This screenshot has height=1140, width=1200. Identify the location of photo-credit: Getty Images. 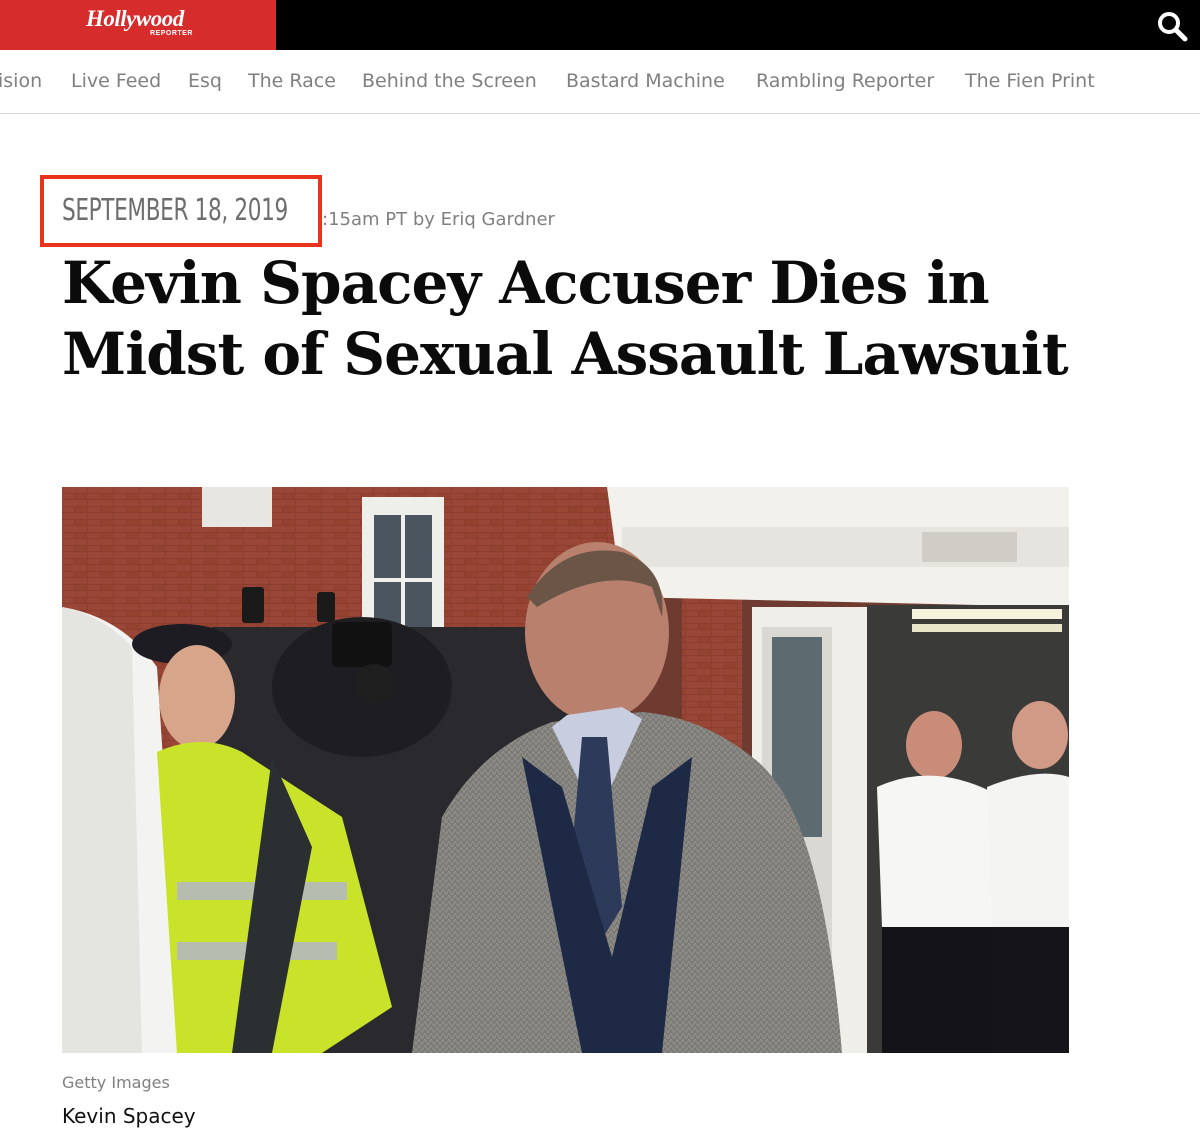
(116, 1082).